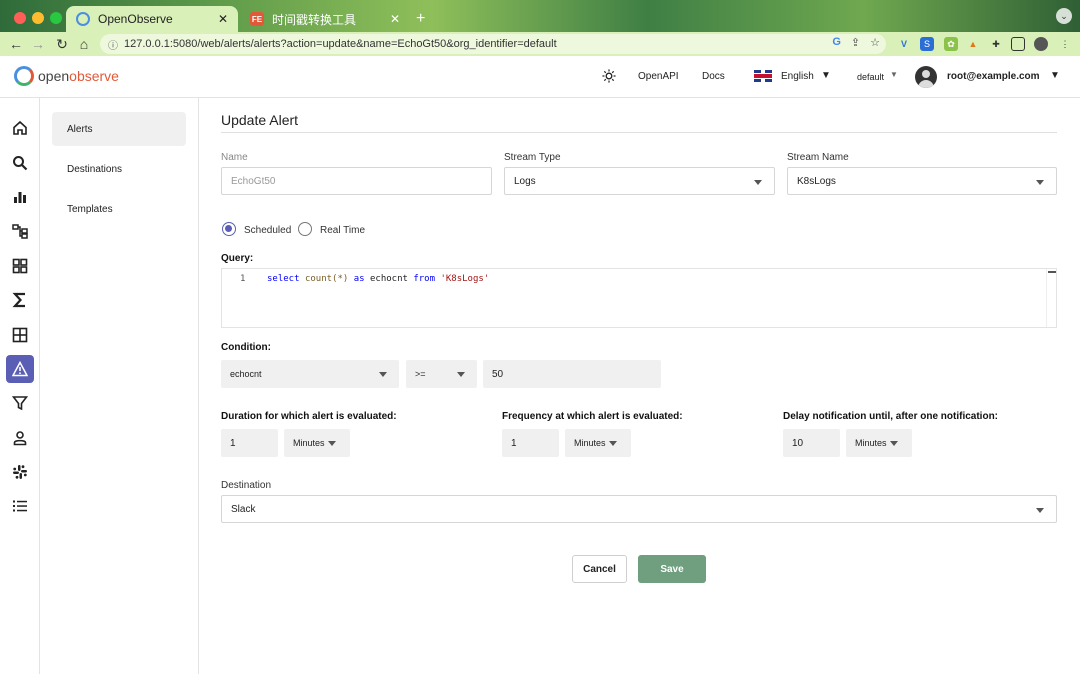  I want to click on delay-value: 10, so click(798, 443).